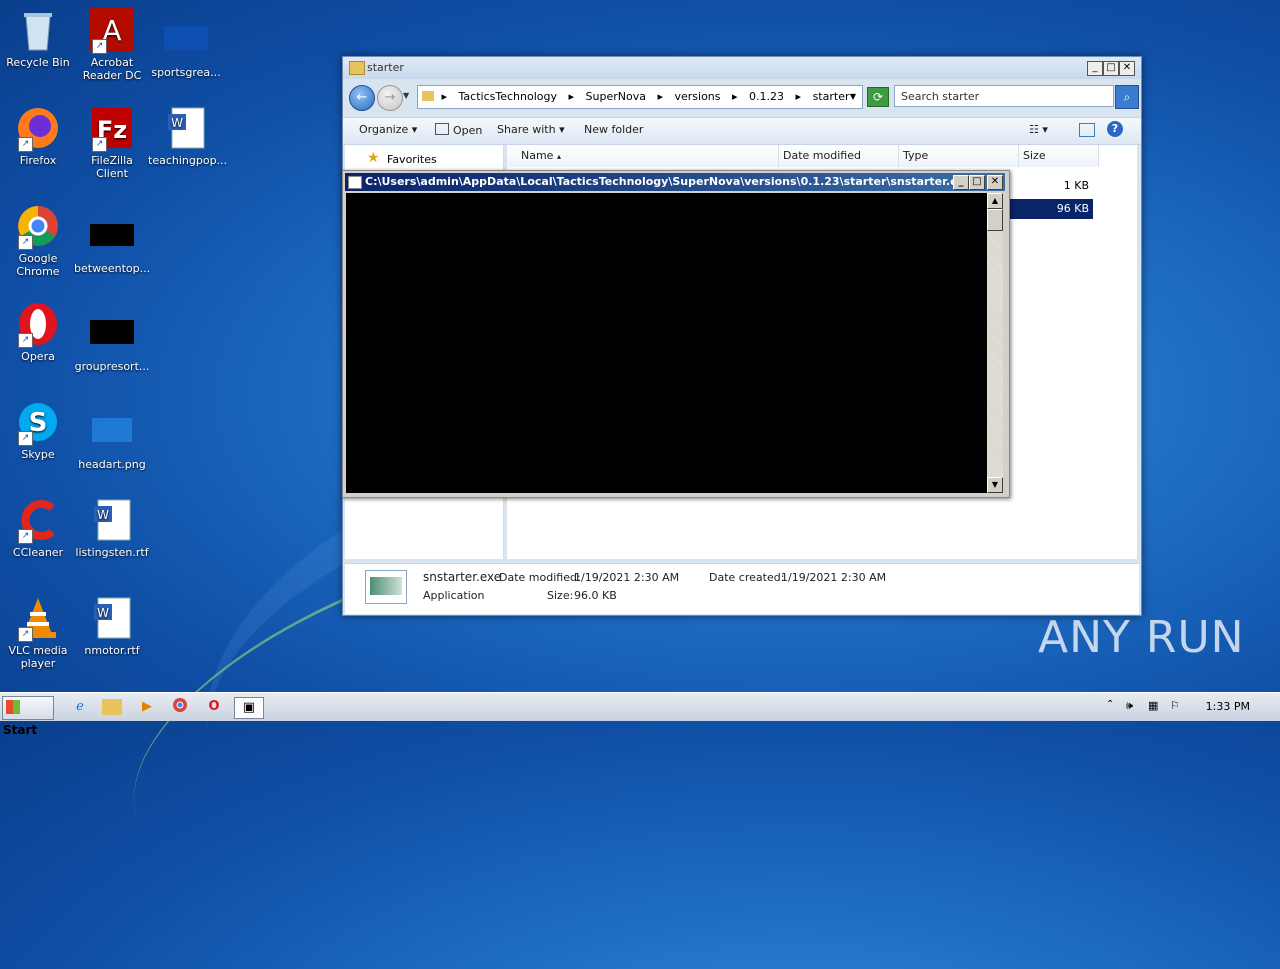 The height and width of the screenshot is (969, 1280). What do you see at coordinates (878, 97) in the screenshot?
I see `refresh-icon: ⟳` at bounding box center [878, 97].